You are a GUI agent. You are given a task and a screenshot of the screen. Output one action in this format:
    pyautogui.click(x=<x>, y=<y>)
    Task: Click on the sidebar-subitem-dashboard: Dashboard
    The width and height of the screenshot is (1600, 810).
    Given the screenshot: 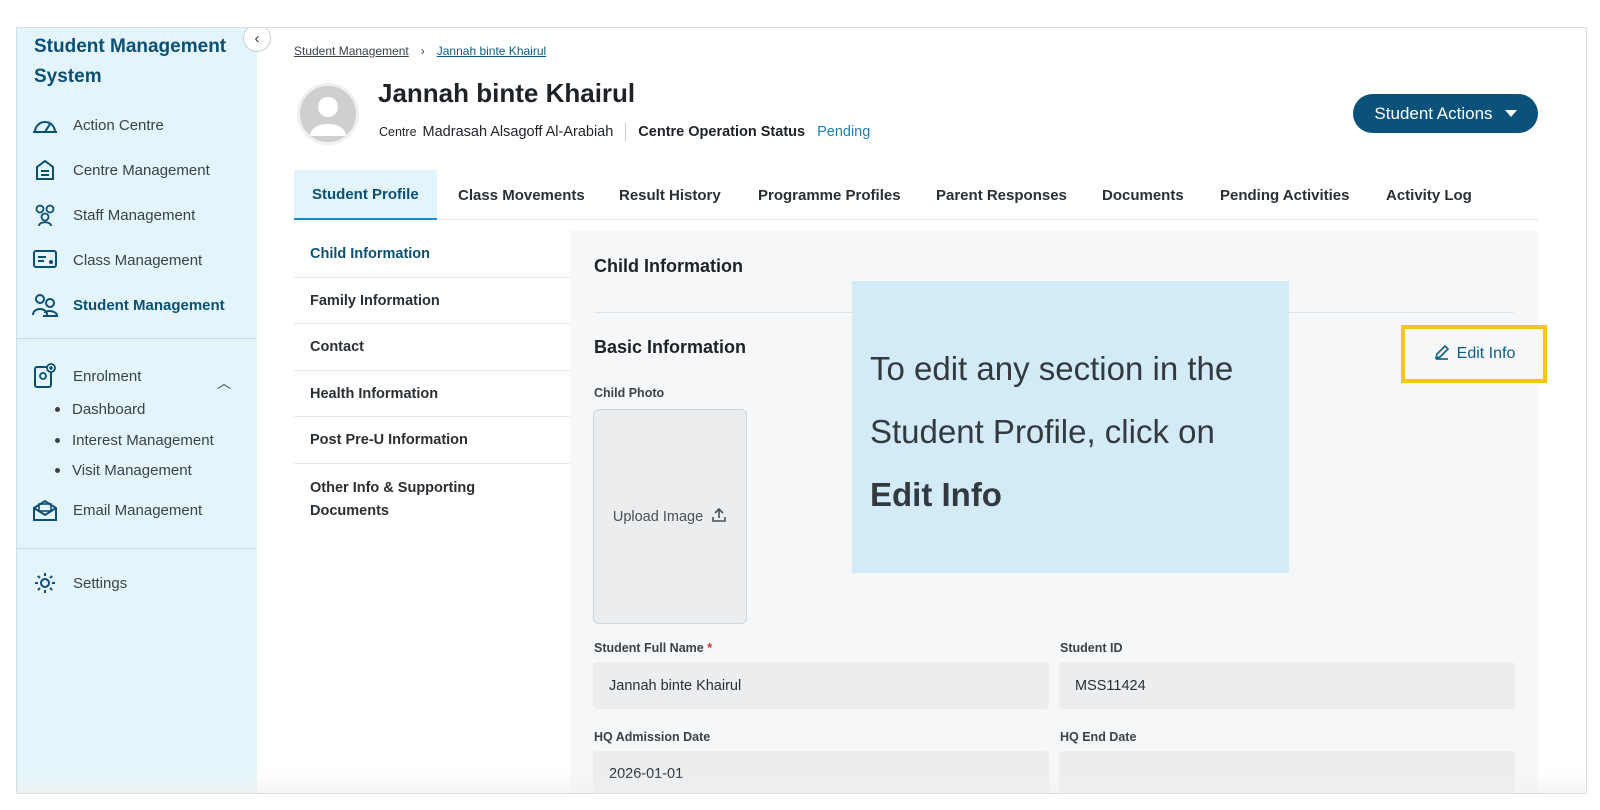 What is the action you would take?
    pyautogui.click(x=100, y=409)
    